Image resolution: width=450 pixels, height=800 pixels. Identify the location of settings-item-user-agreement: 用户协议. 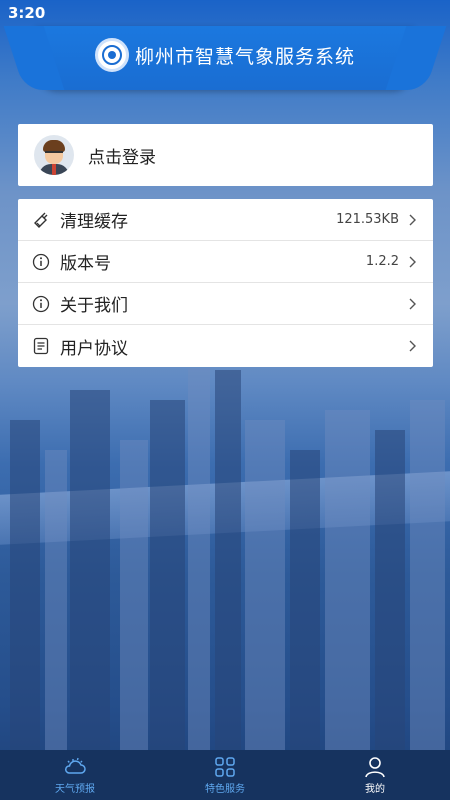
(225, 346).